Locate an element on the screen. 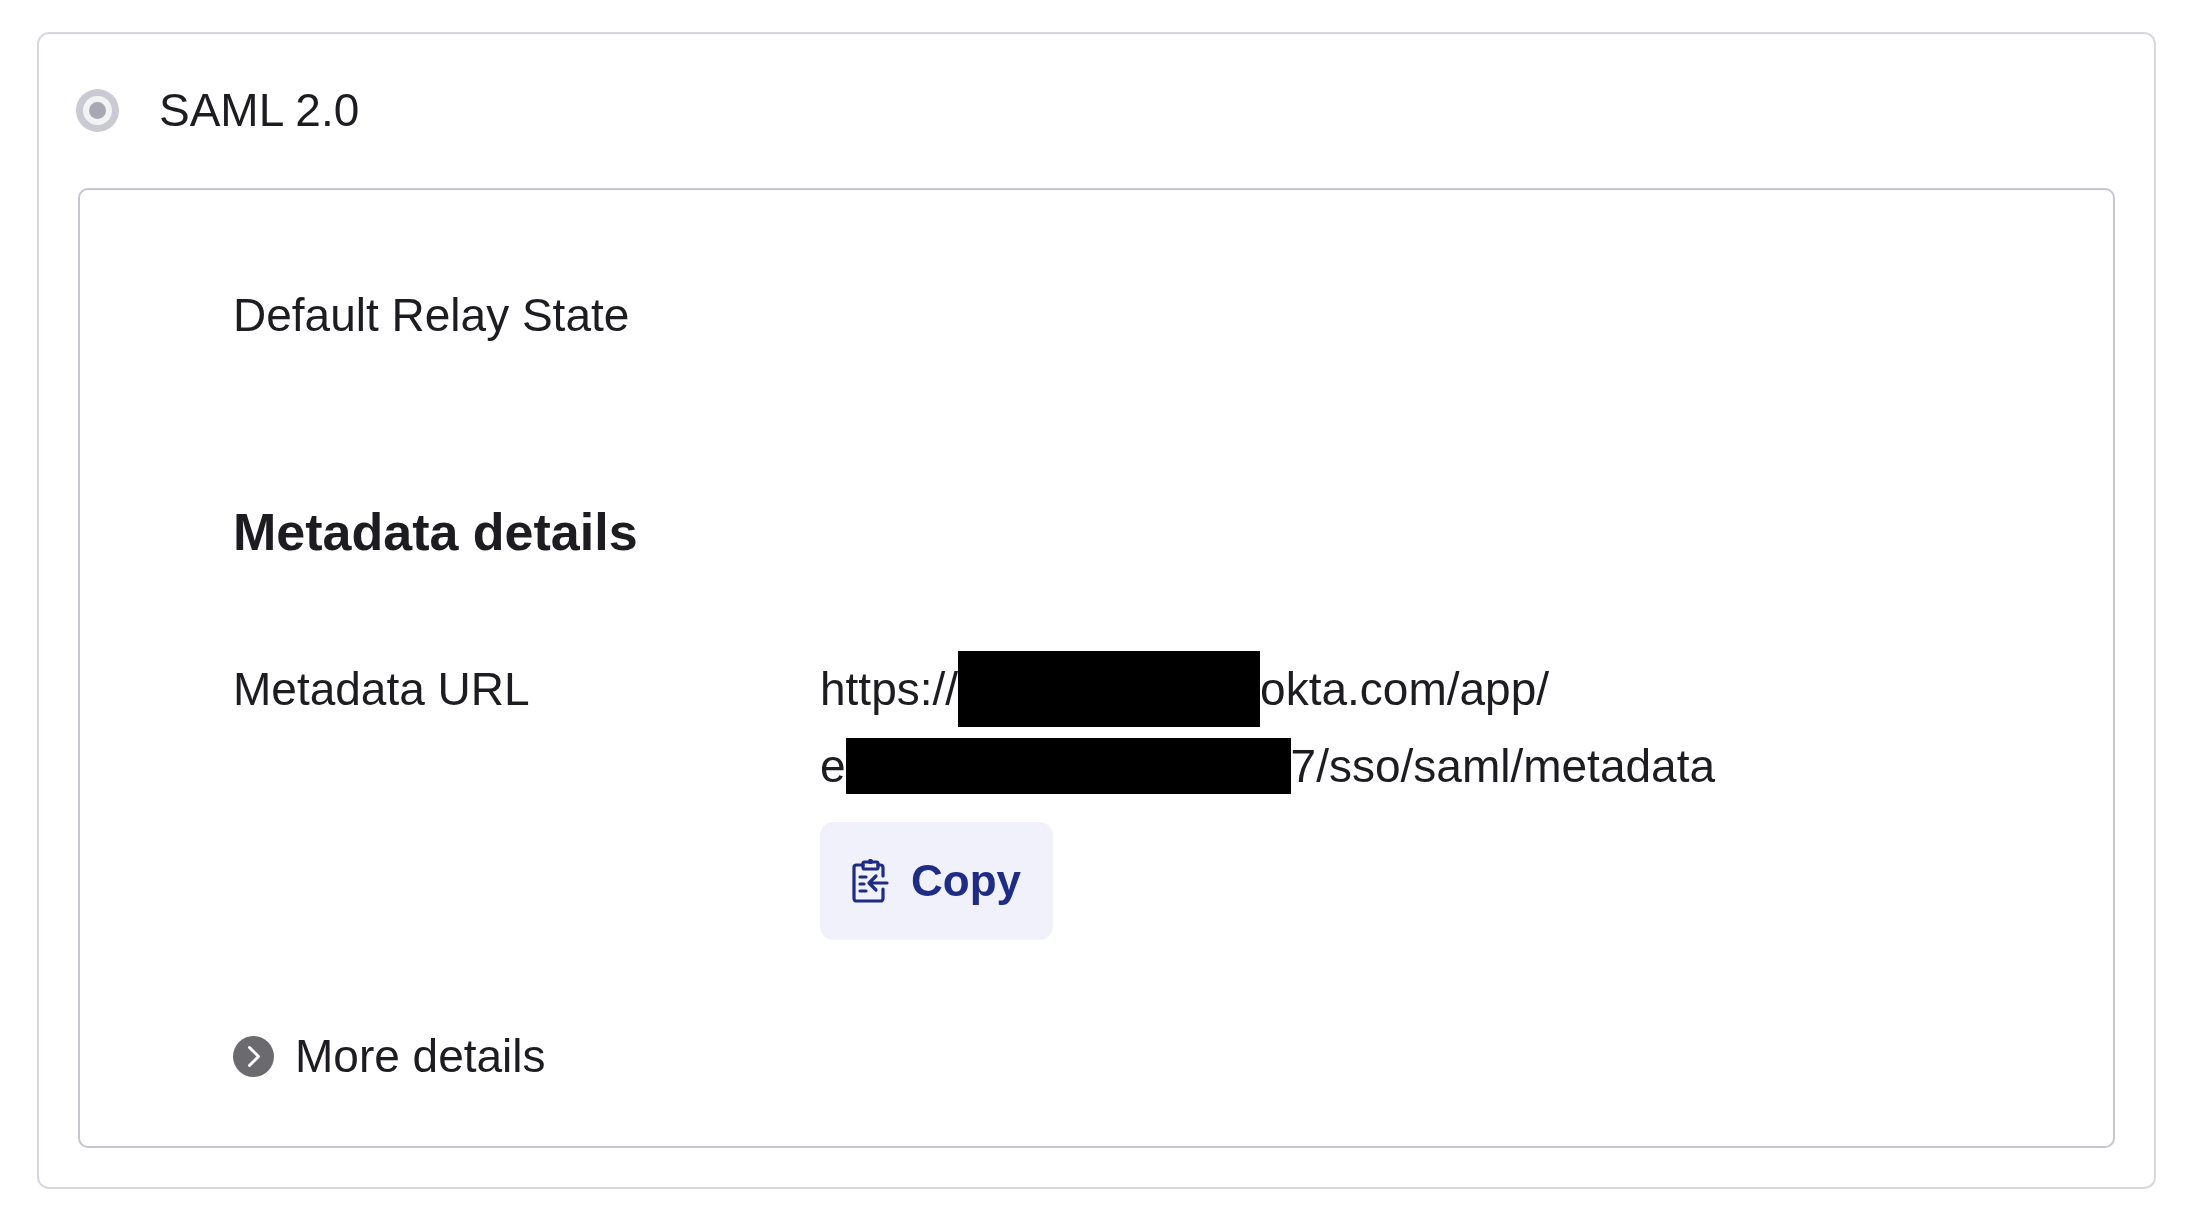  copy-button: Copy is located at coordinates (936, 881).